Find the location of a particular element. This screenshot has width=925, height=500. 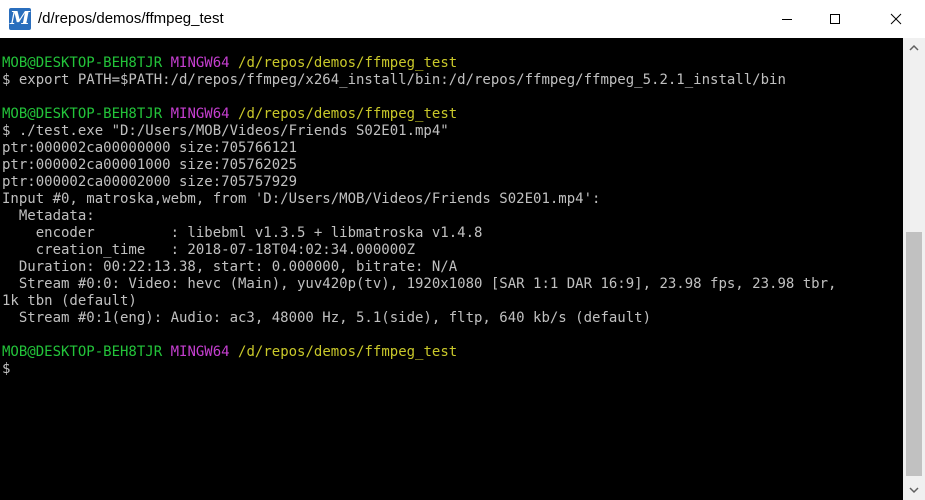

chevron-up-icon is located at coordinates (914, 47).